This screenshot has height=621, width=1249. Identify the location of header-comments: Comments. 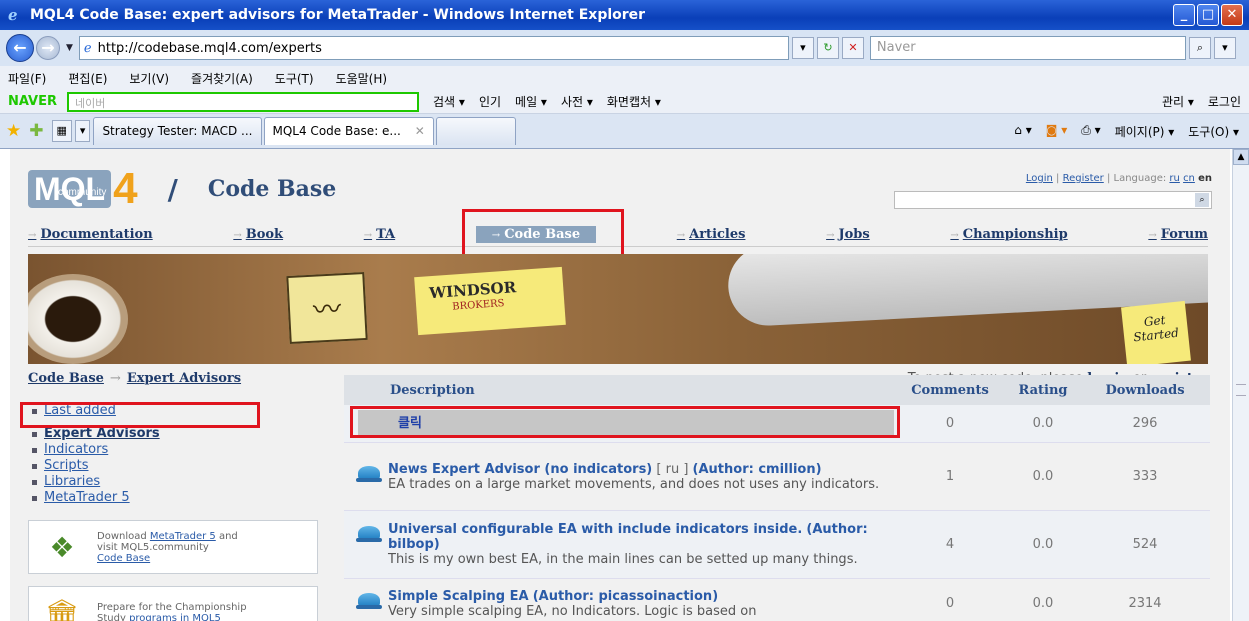
(950, 390).